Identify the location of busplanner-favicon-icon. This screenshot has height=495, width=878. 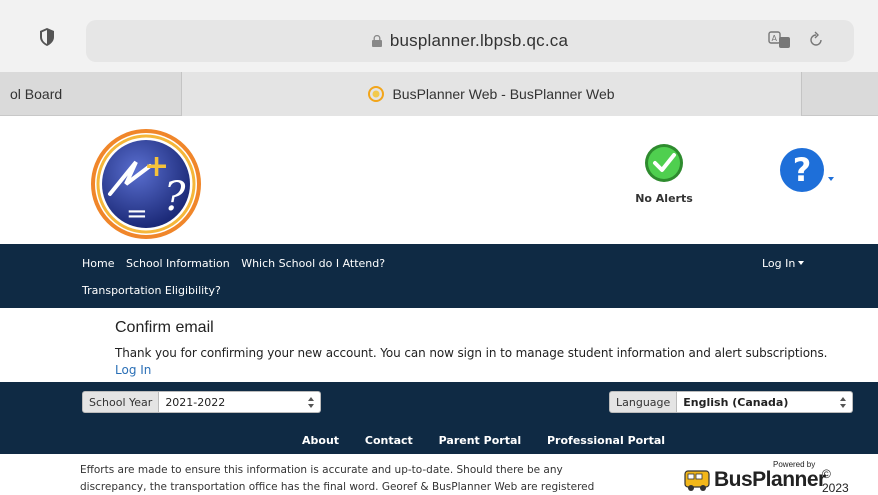
(376, 94).